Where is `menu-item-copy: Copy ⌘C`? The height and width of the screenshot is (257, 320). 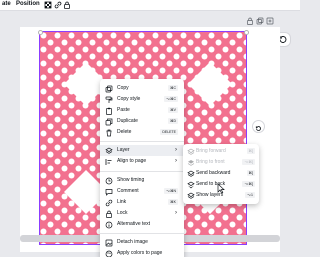
menu-item-copy: Copy ⌘C is located at coordinates (142, 88).